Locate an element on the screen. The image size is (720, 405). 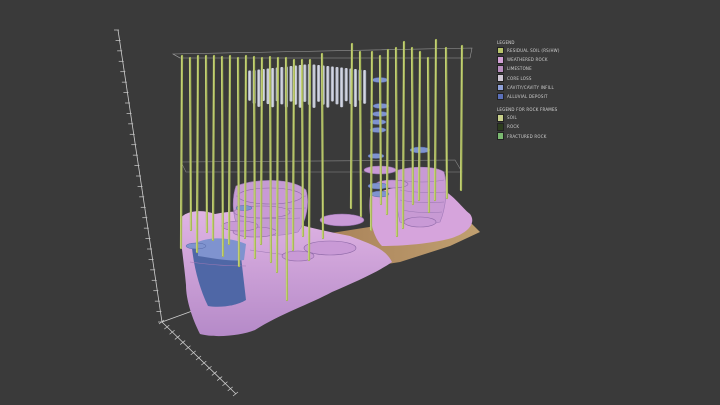
legend-swatch-cavity is located at coordinates (500, 87).